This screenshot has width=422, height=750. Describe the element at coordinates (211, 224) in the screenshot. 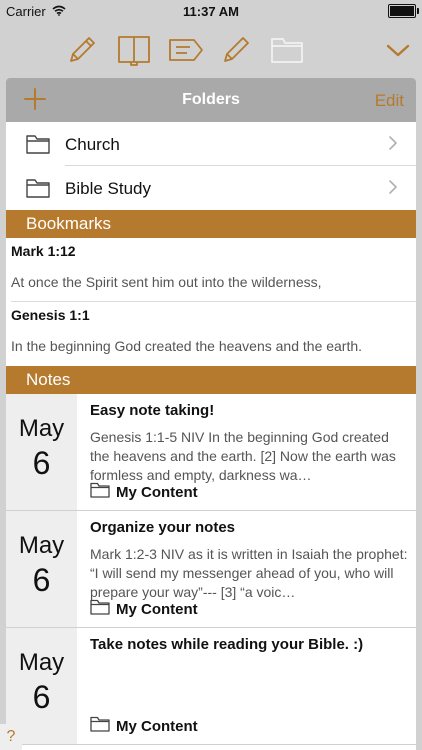

I see `bookmarks-header: Bookmarks` at that location.